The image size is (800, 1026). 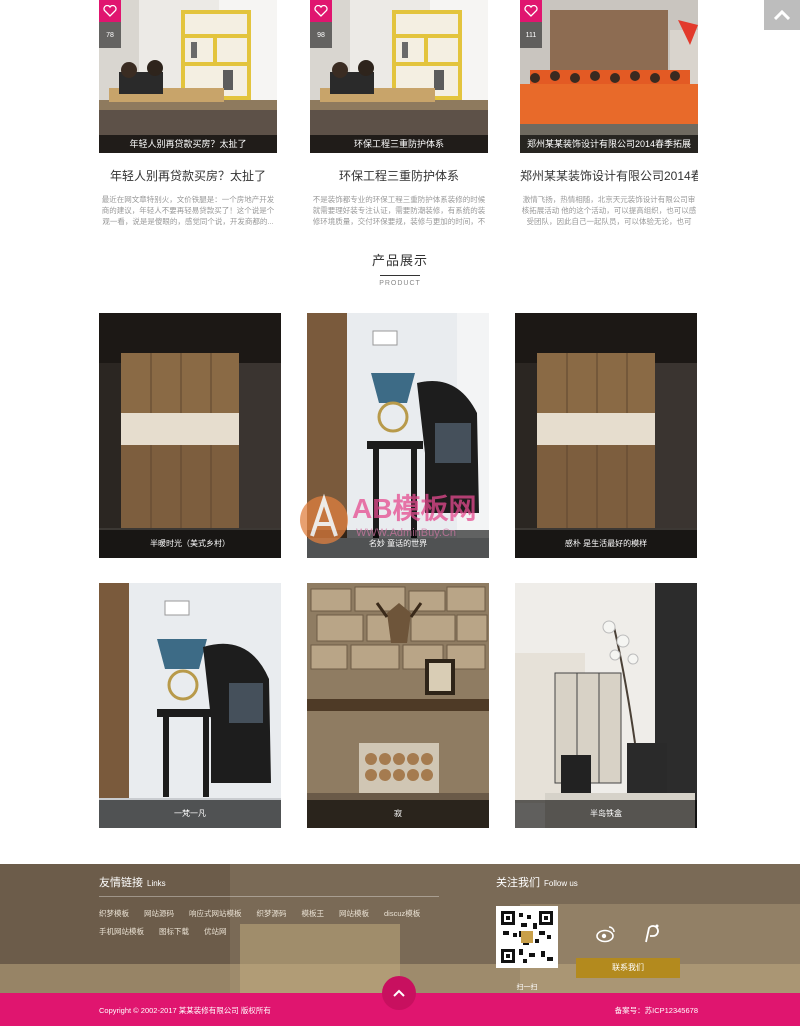 I want to click on friend-links-heading: 友情链接 Links, so click(x=269, y=882).